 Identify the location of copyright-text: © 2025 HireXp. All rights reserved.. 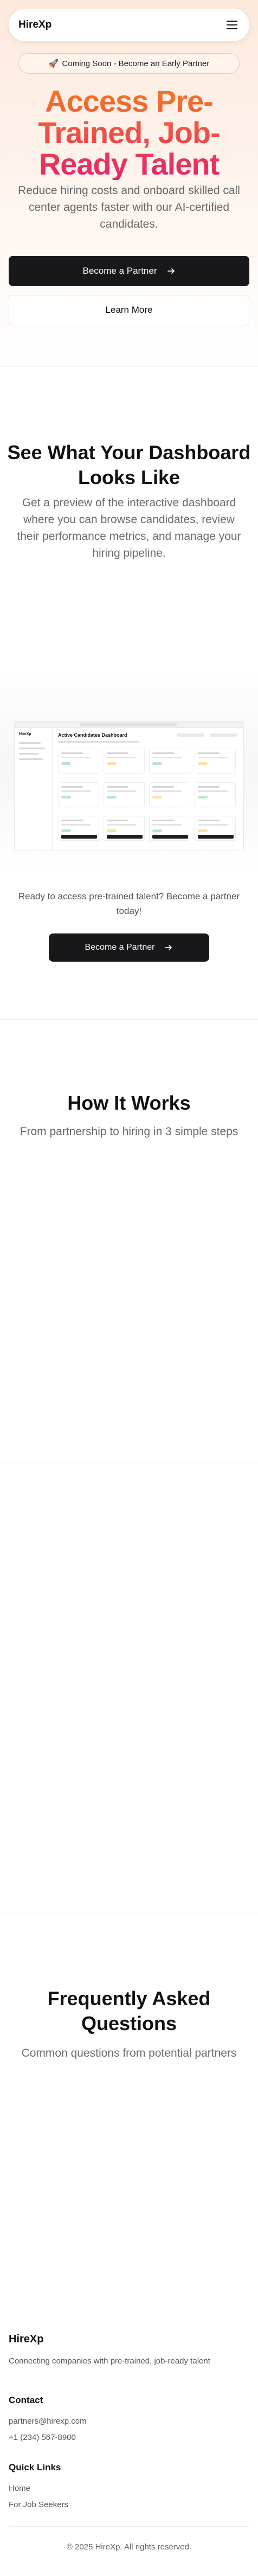
(129, 2547).